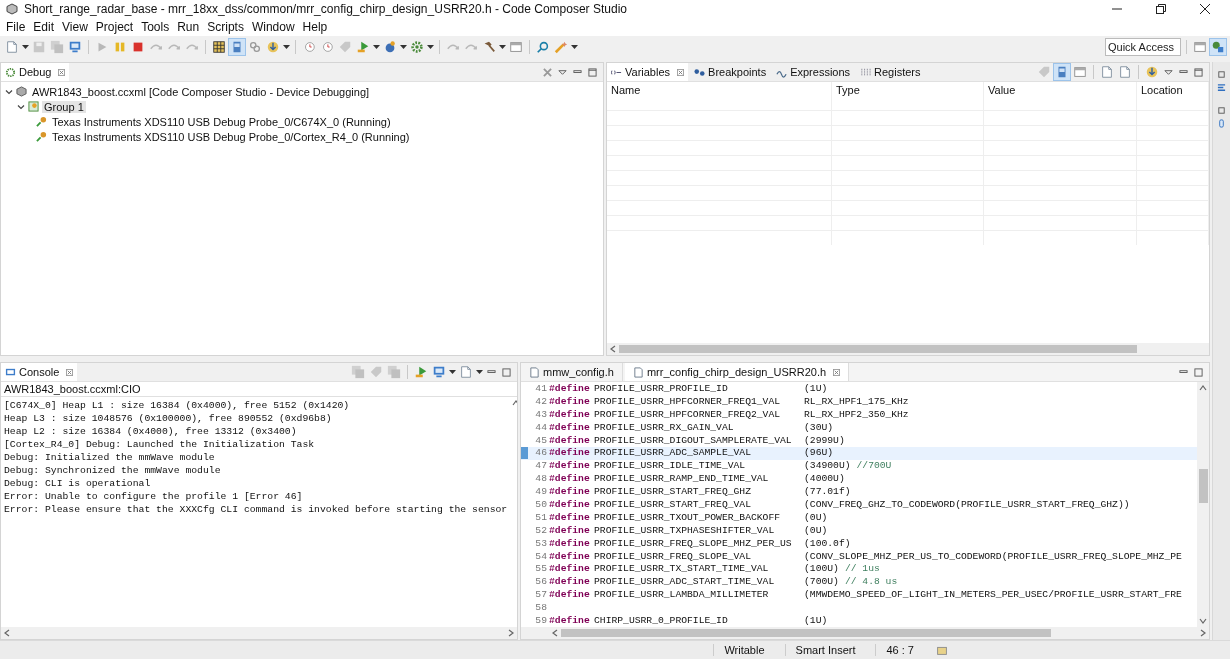 The height and width of the screenshot is (659, 1230). What do you see at coordinates (1173, 96) in the screenshot?
I see `column-header: Location` at bounding box center [1173, 96].